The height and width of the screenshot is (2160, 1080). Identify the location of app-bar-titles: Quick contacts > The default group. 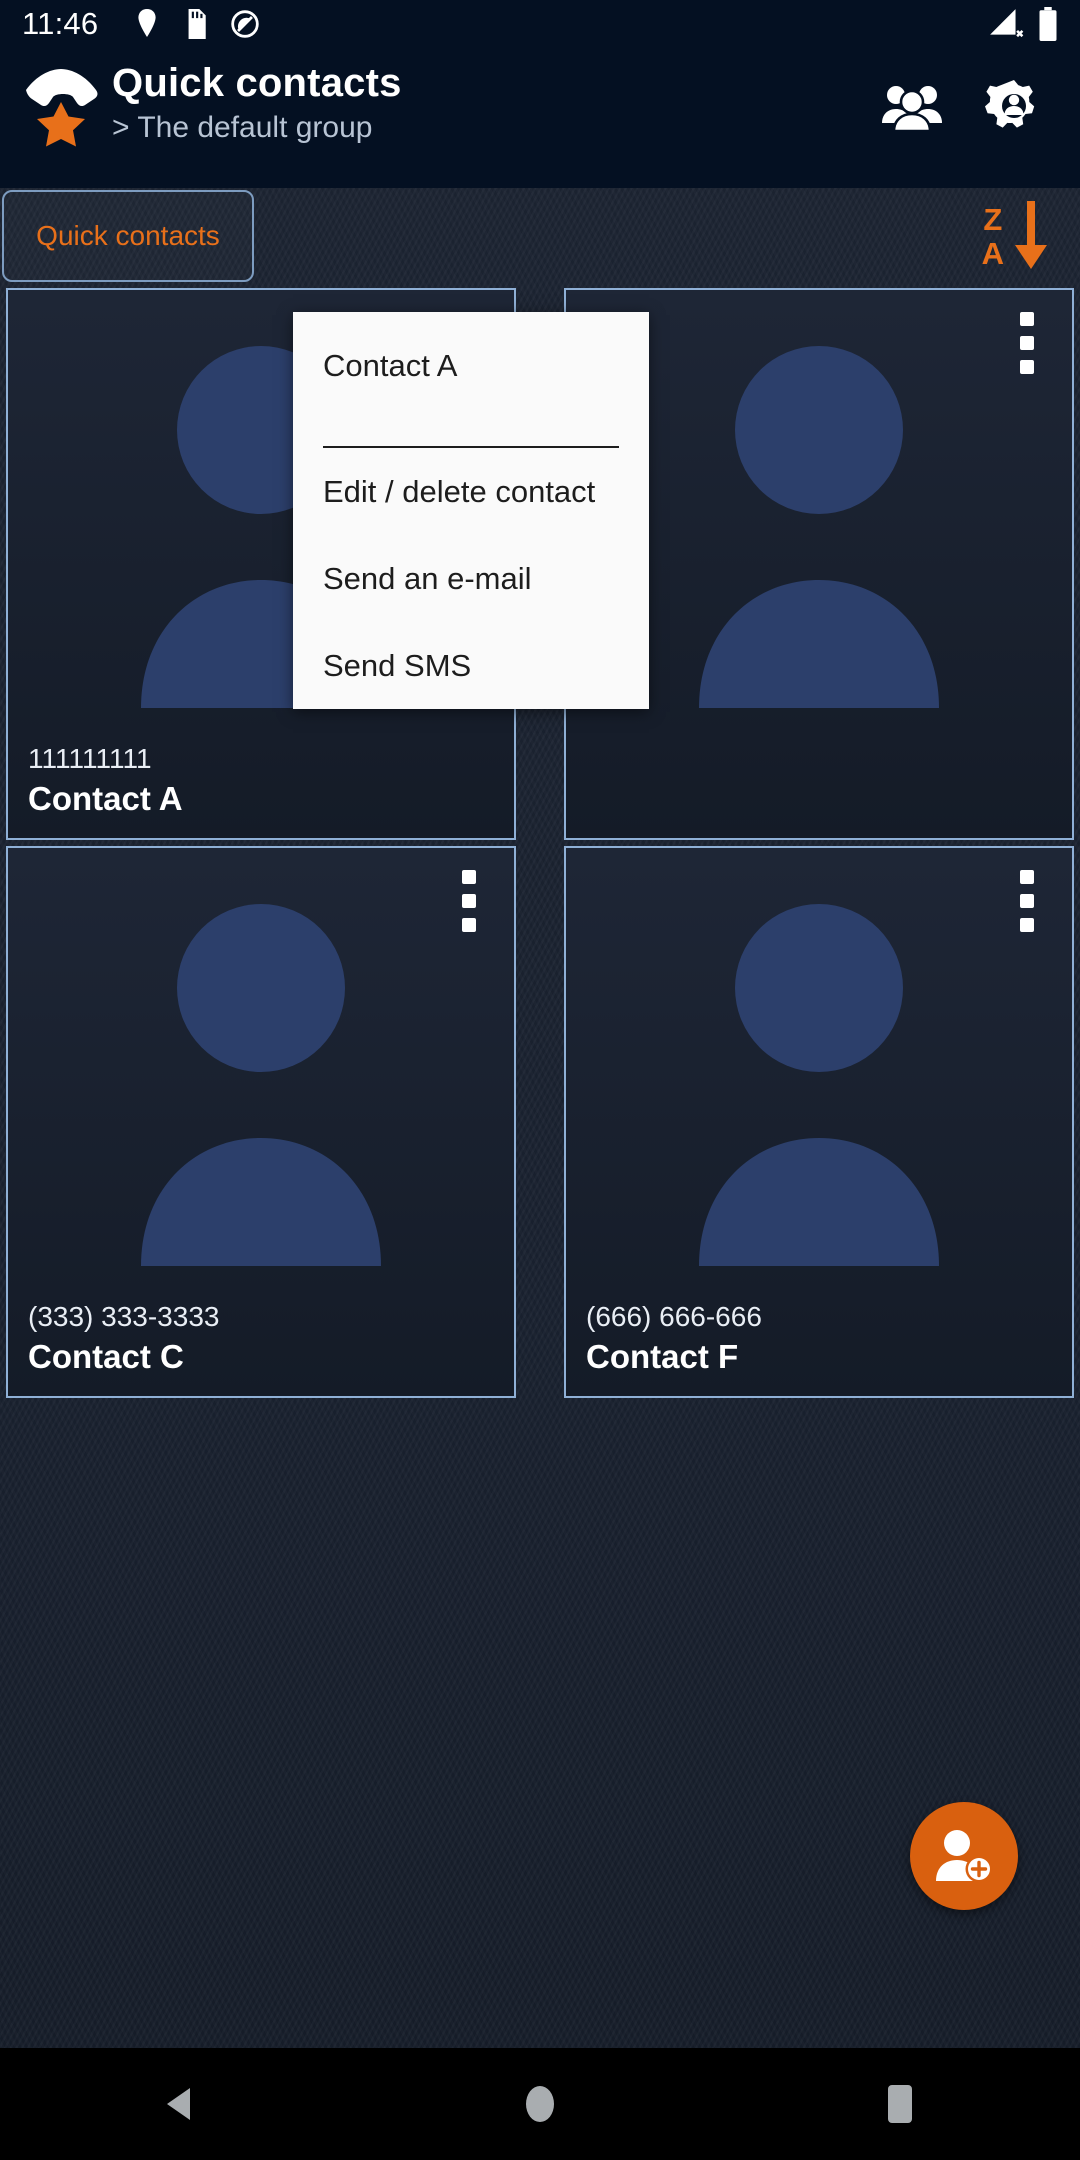
(257, 104).